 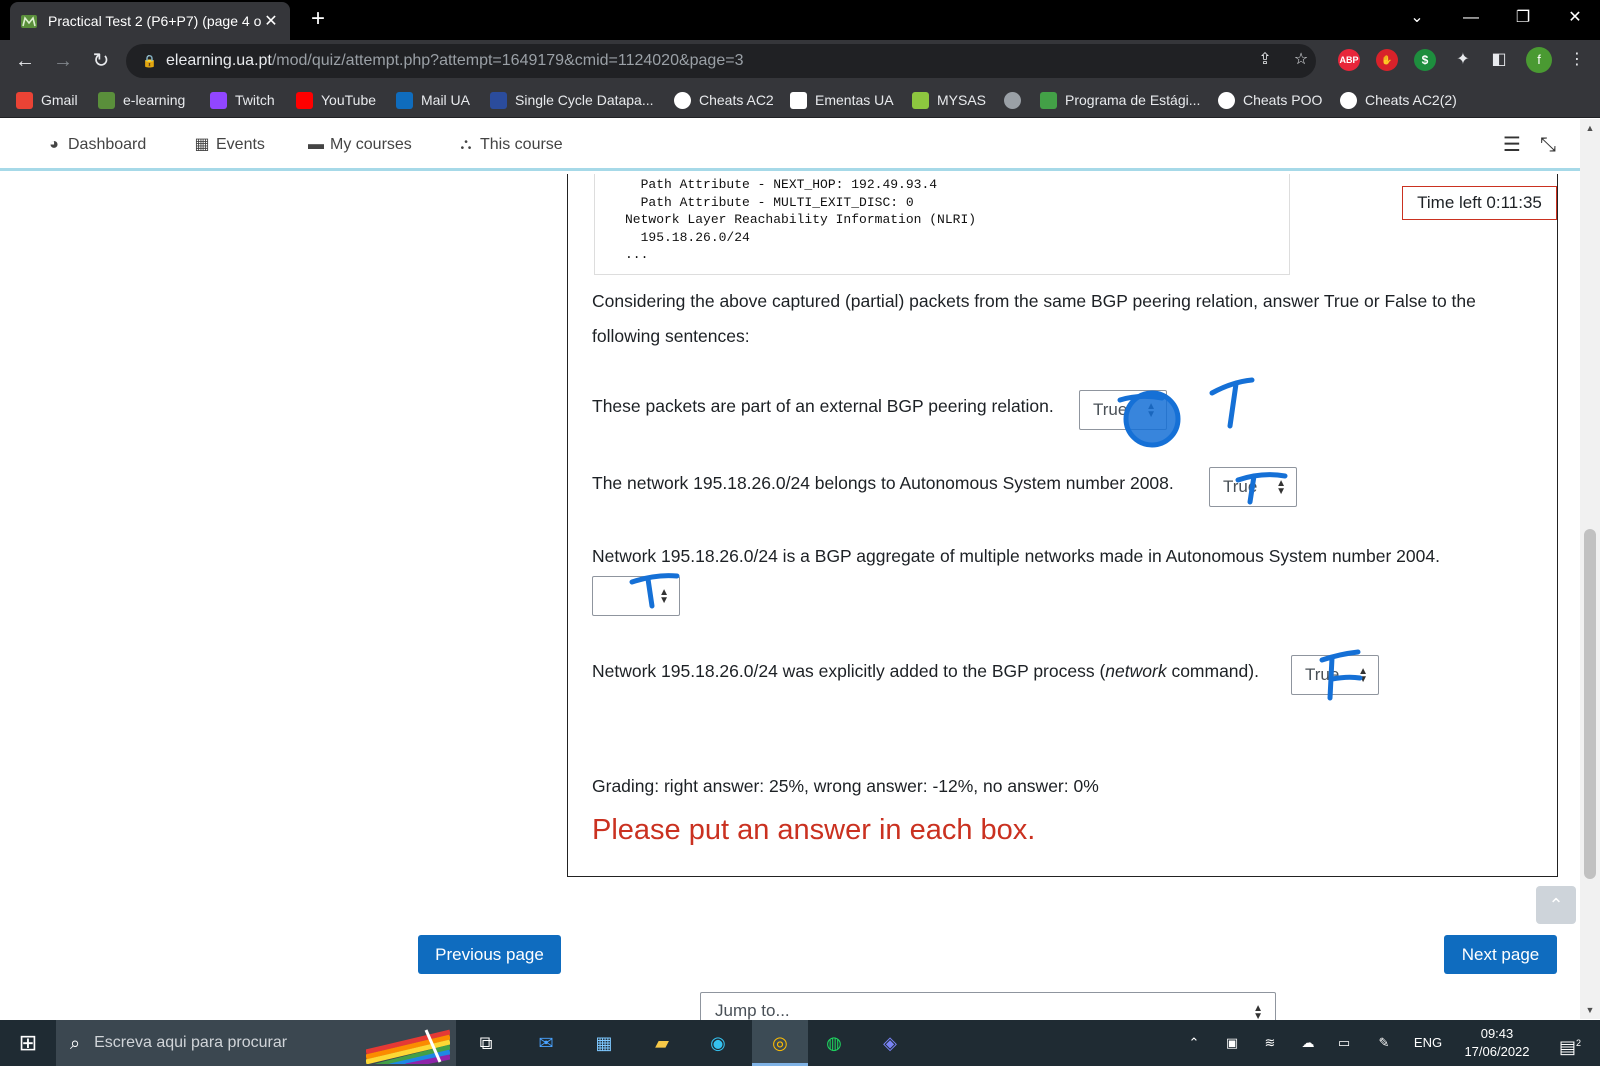 I want to click on nav-my-courses: ▬ My courses, so click(x=359, y=145).